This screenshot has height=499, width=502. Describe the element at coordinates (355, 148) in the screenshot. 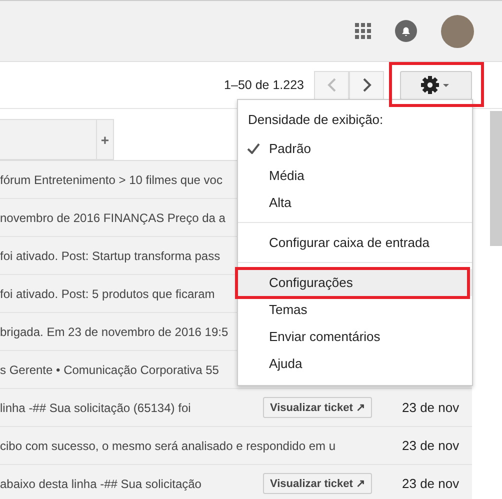

I see `menu-item: Padrão` at that location.